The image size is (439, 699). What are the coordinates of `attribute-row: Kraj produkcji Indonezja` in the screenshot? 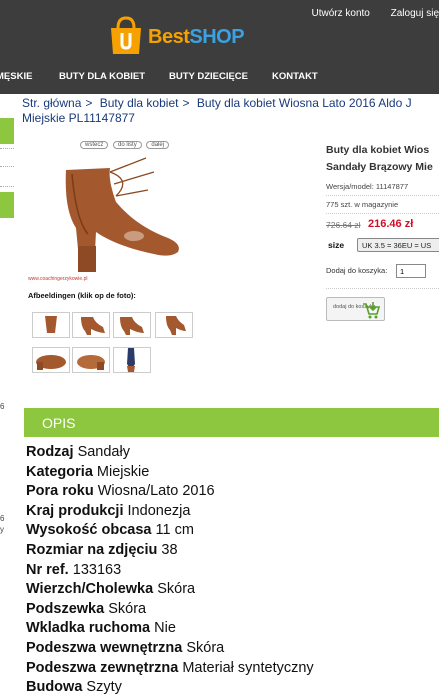 It's located at (170, 512).